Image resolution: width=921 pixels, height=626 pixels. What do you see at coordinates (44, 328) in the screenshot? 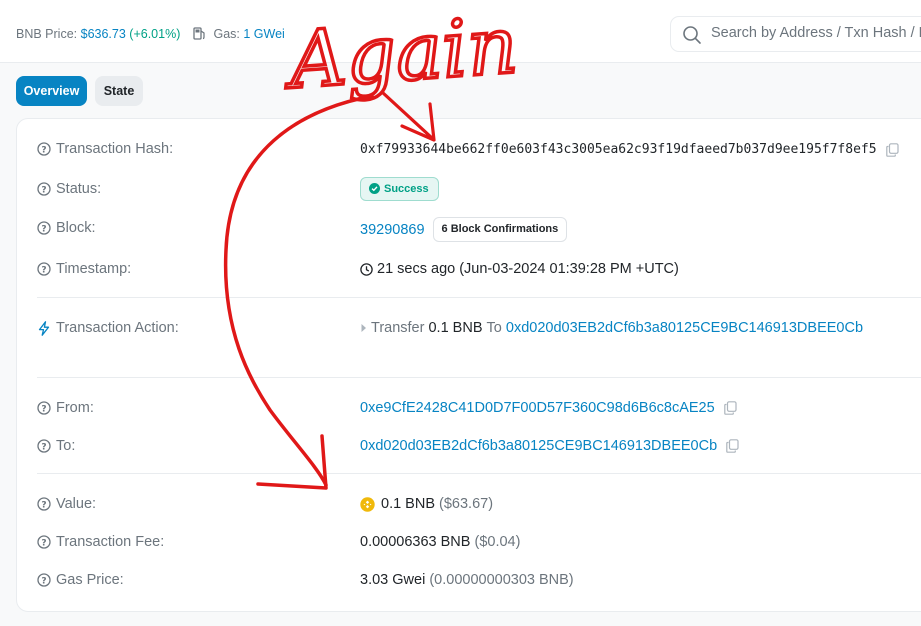
I see `lightning-icon` at bounding box center [44, 328].